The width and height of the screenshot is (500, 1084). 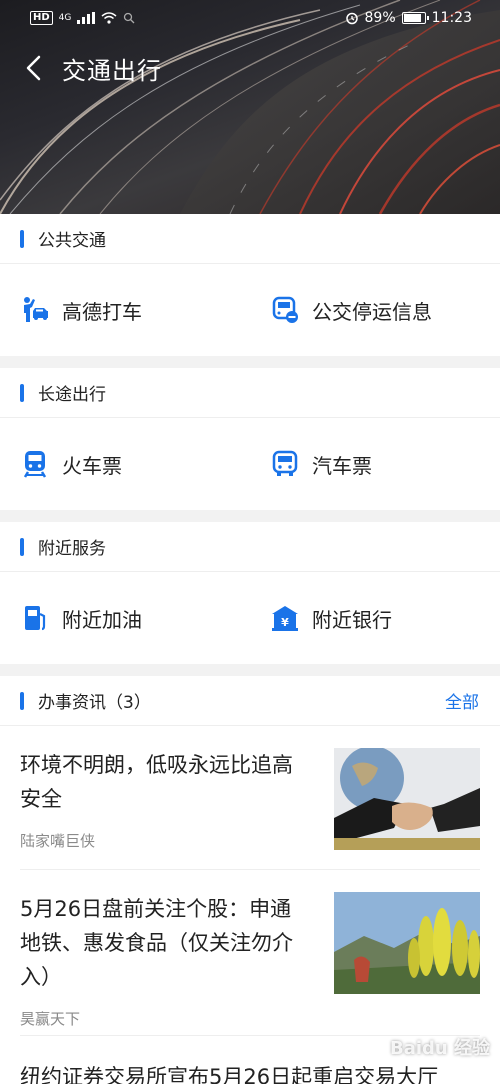 I want to click on battery-percent: 89%, so click(x=380, y=18).